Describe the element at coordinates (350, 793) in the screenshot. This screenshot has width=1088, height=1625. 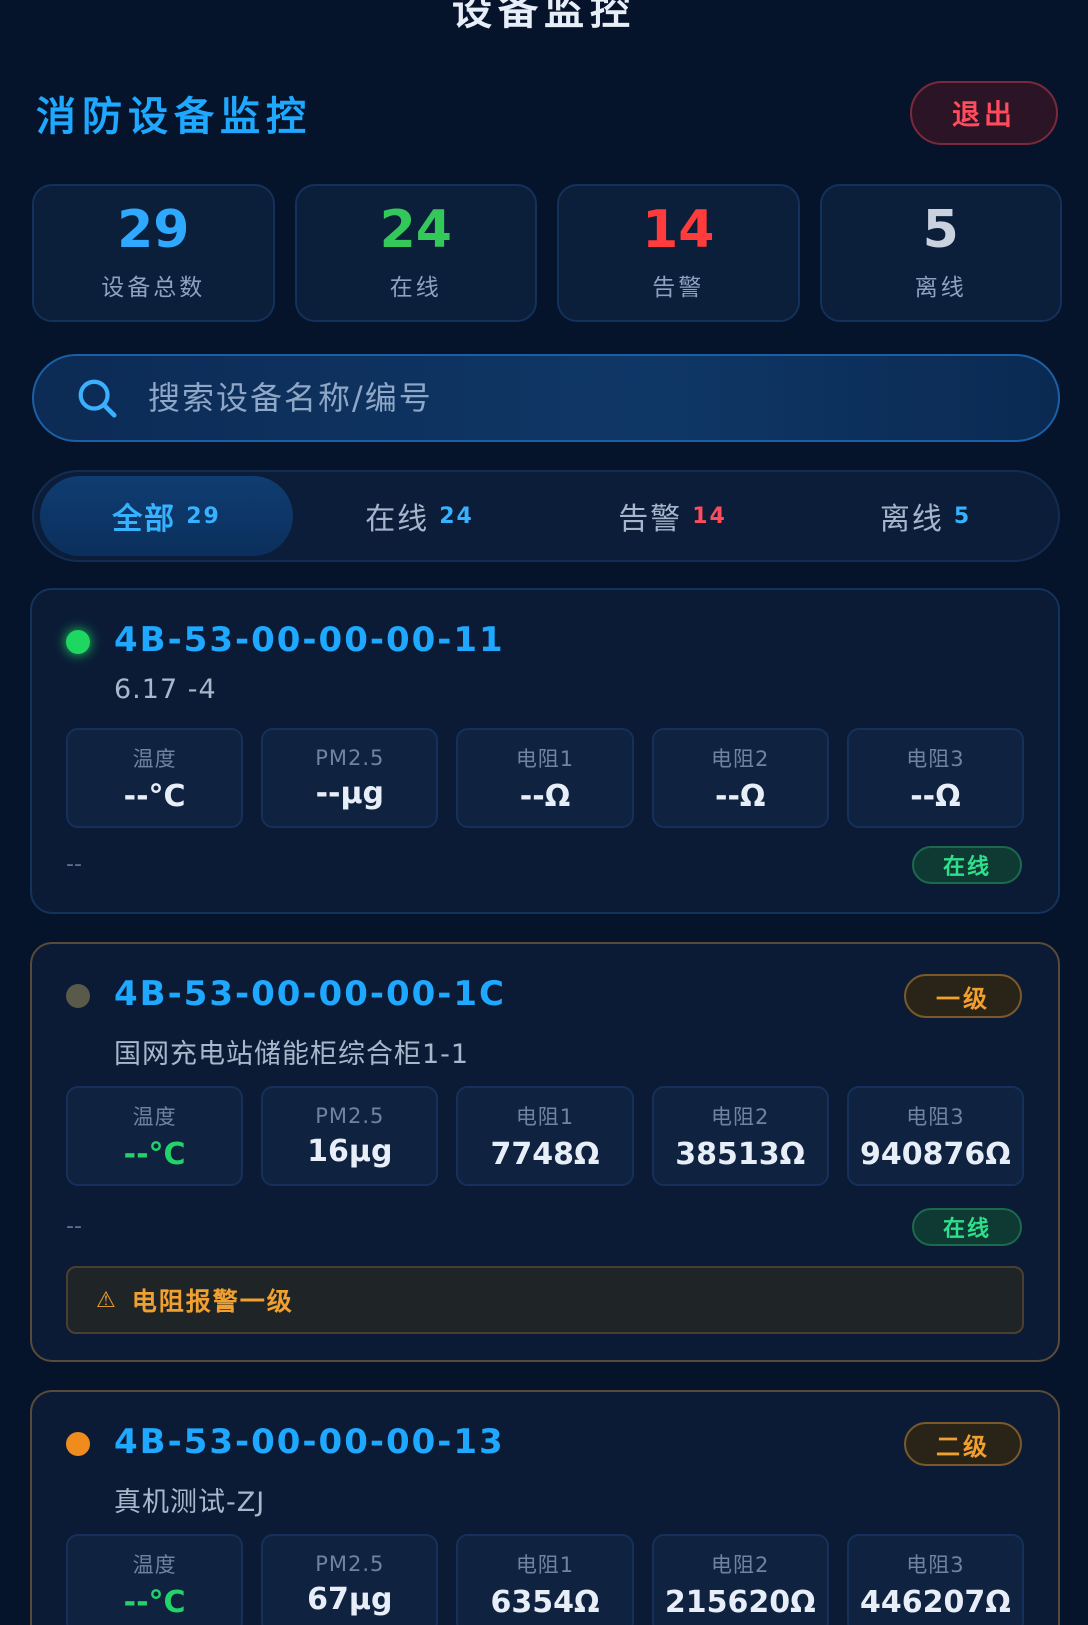
I see `metric-value: --μg` at that location.